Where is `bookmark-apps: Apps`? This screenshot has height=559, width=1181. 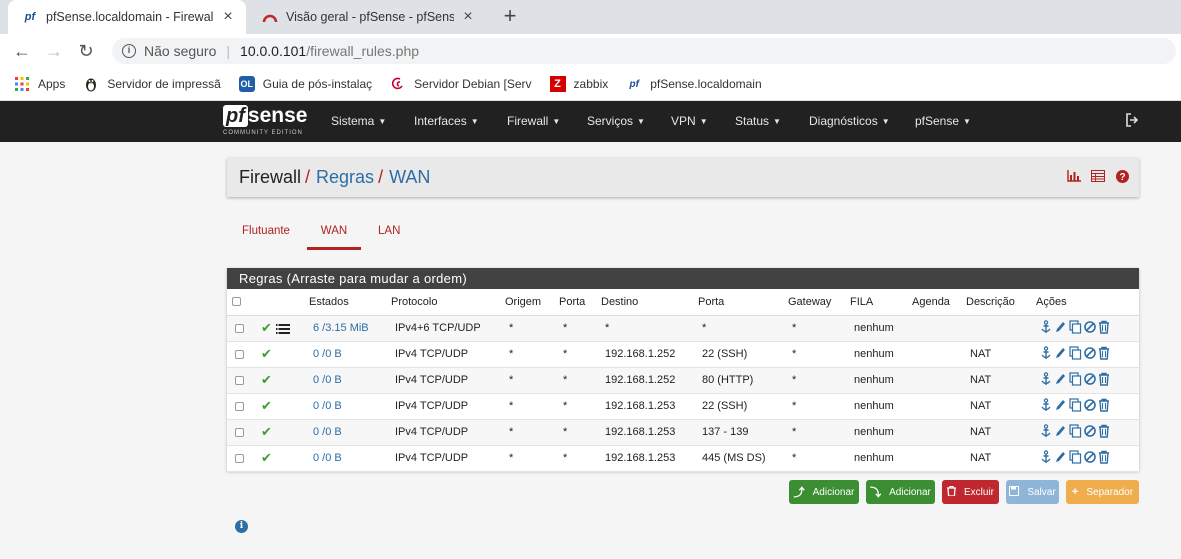 bookmark-apps: Apps is located at coordinates (39, 84).